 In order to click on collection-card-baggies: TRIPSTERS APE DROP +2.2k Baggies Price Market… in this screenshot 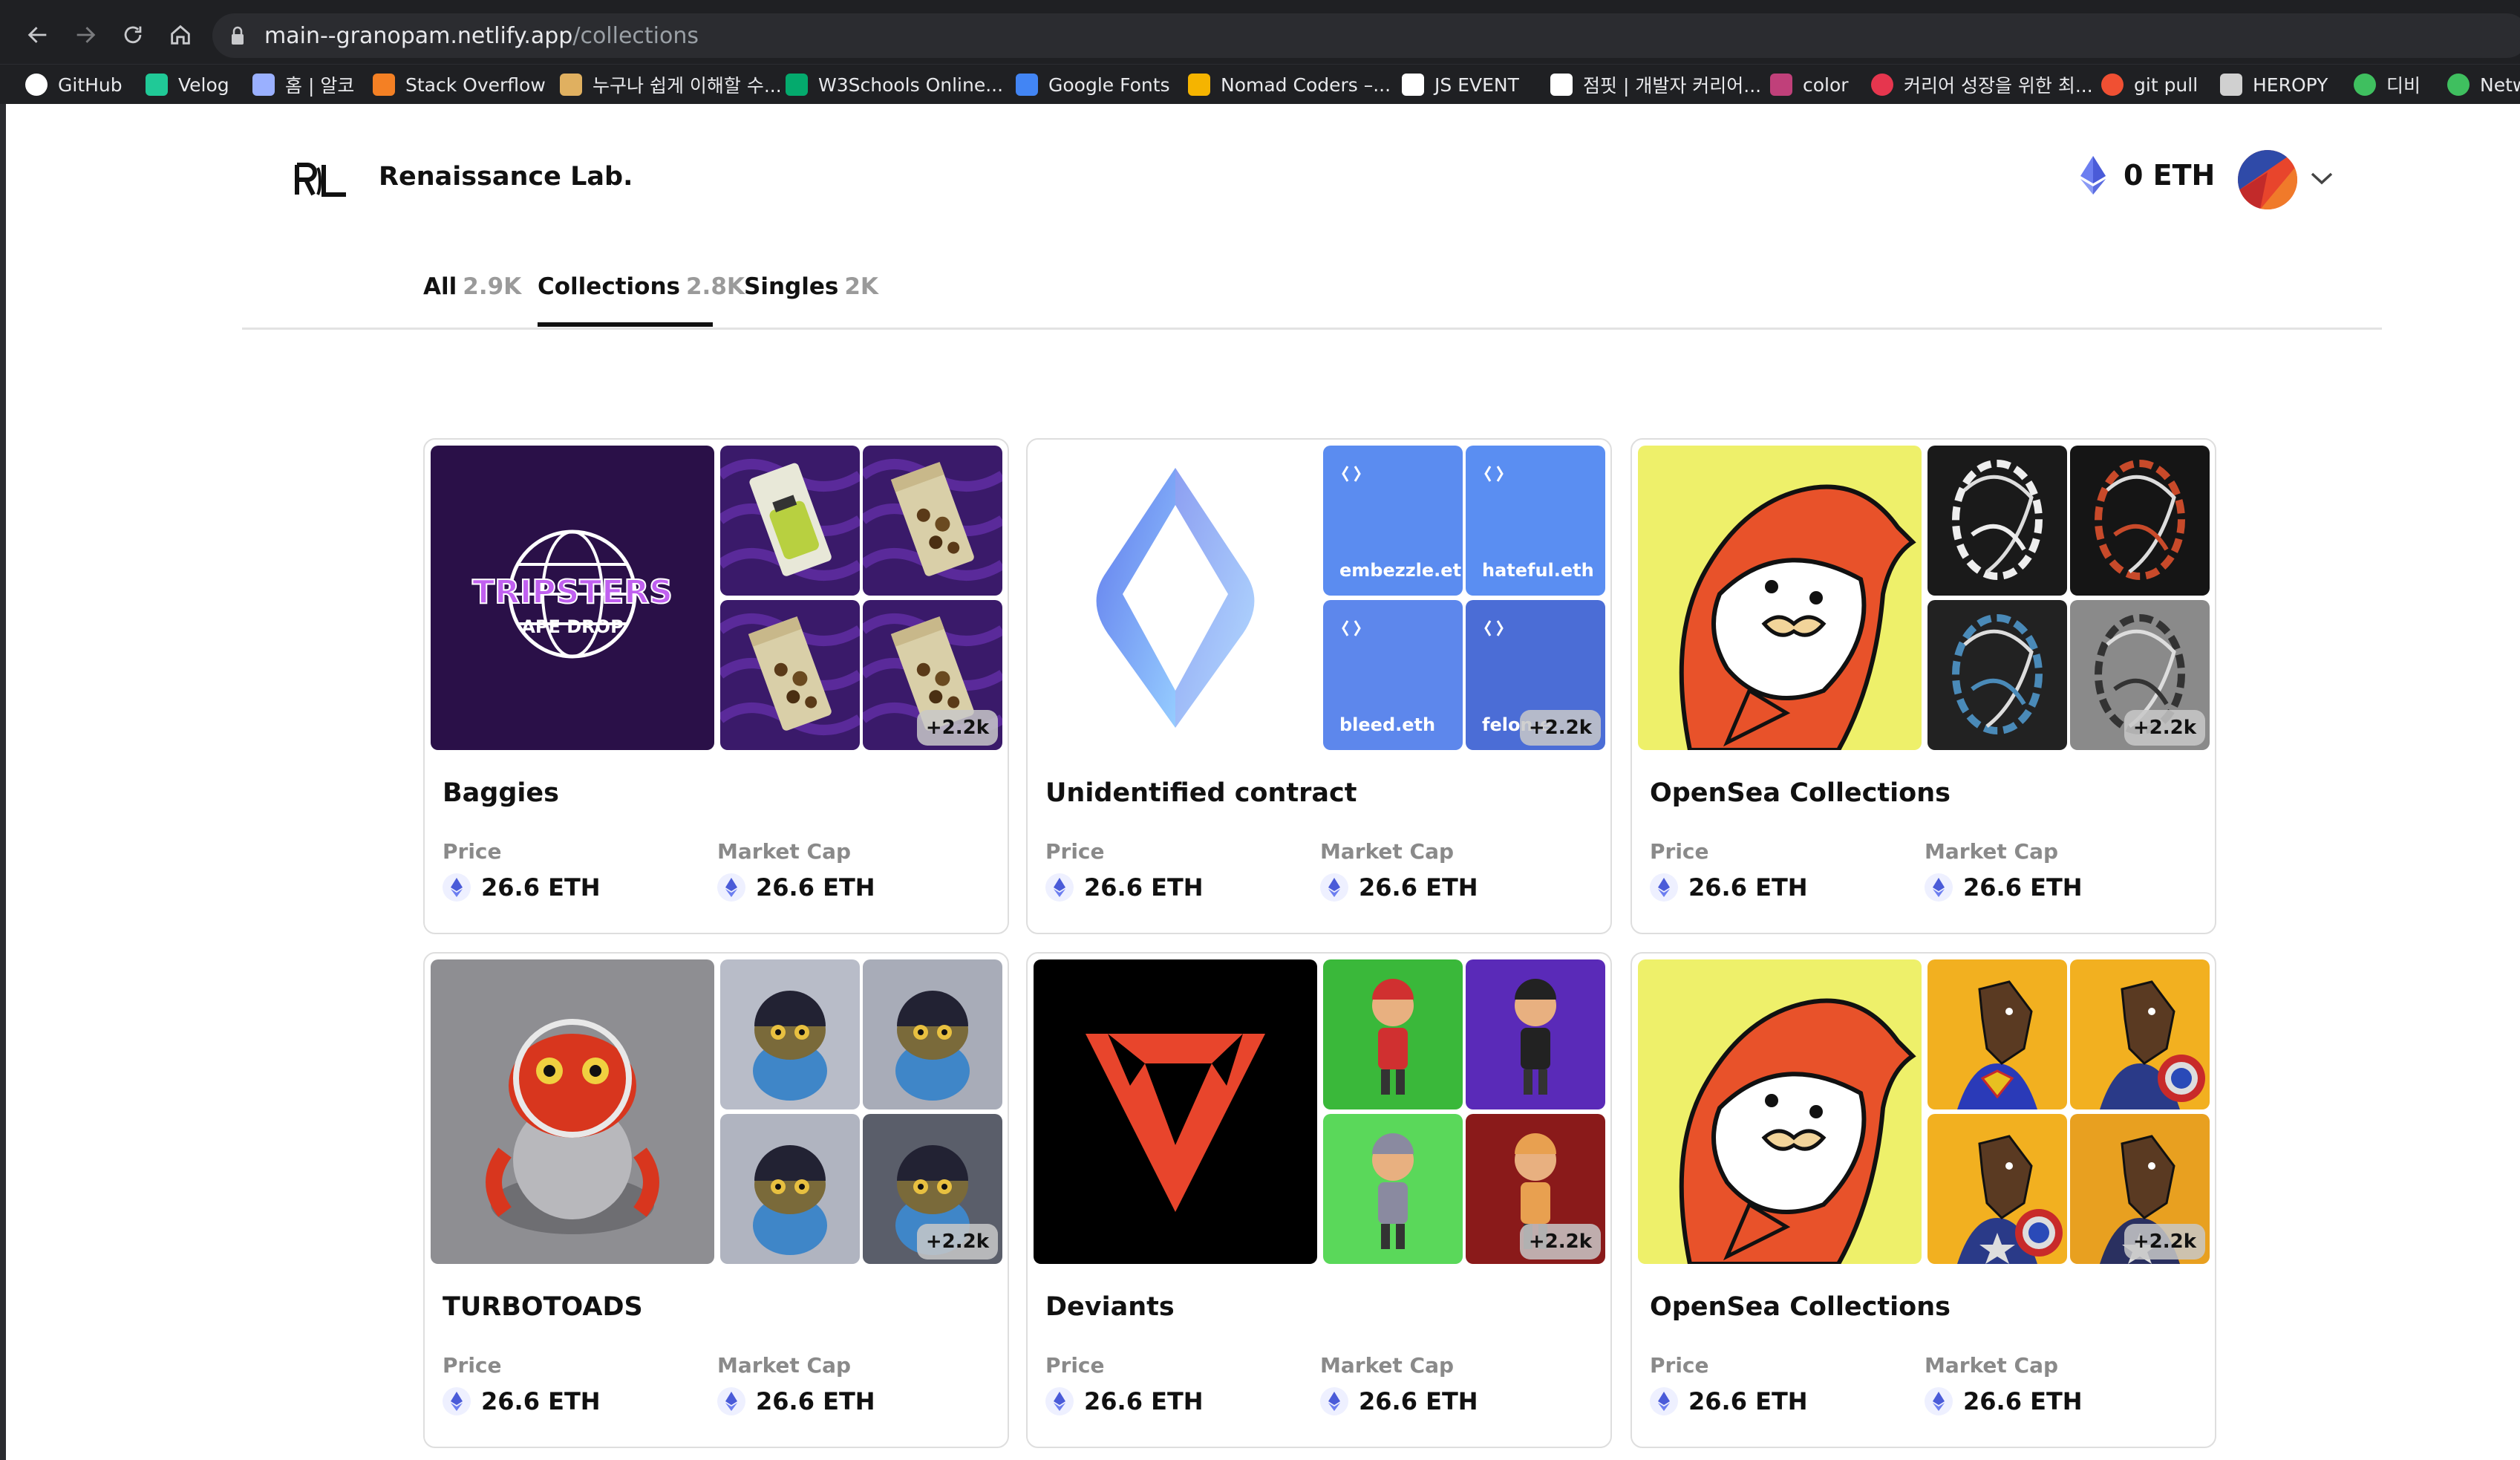, I will do `click(716, 686)`.